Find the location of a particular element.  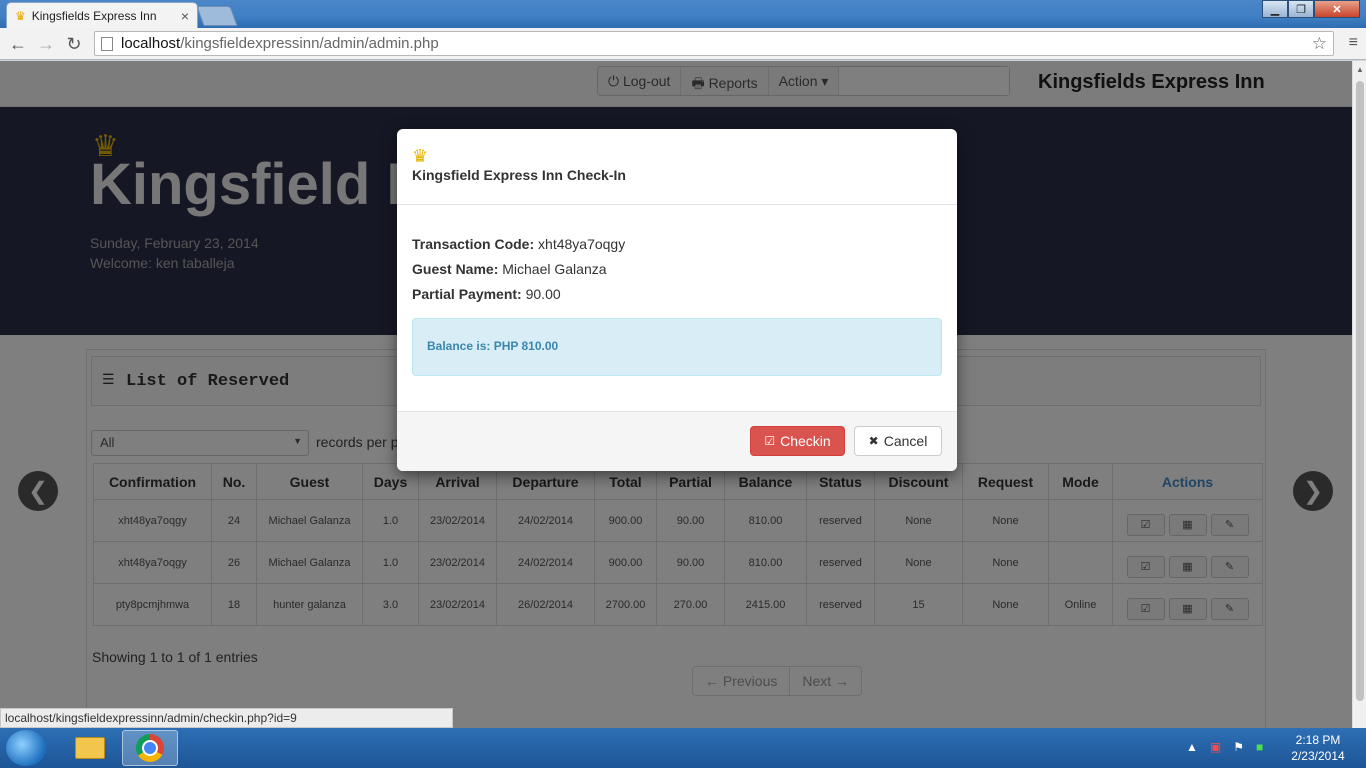

system-tray: ▲ ▣ ⚑ ■ is located at coordinates (1224, 747).